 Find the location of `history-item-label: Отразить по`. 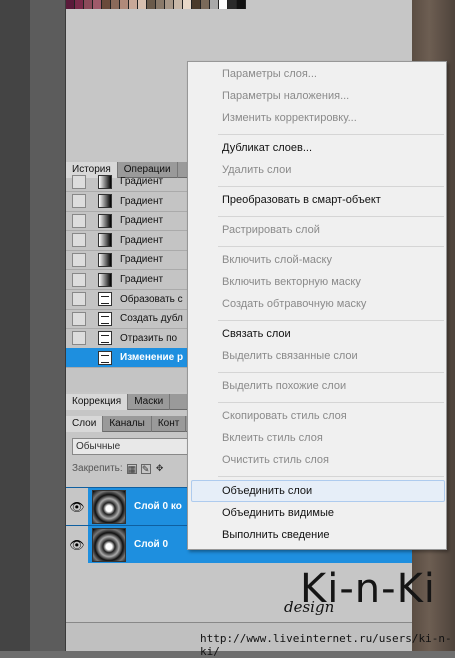

history-item-label: Отразить по is located at coordinates (149, 338).